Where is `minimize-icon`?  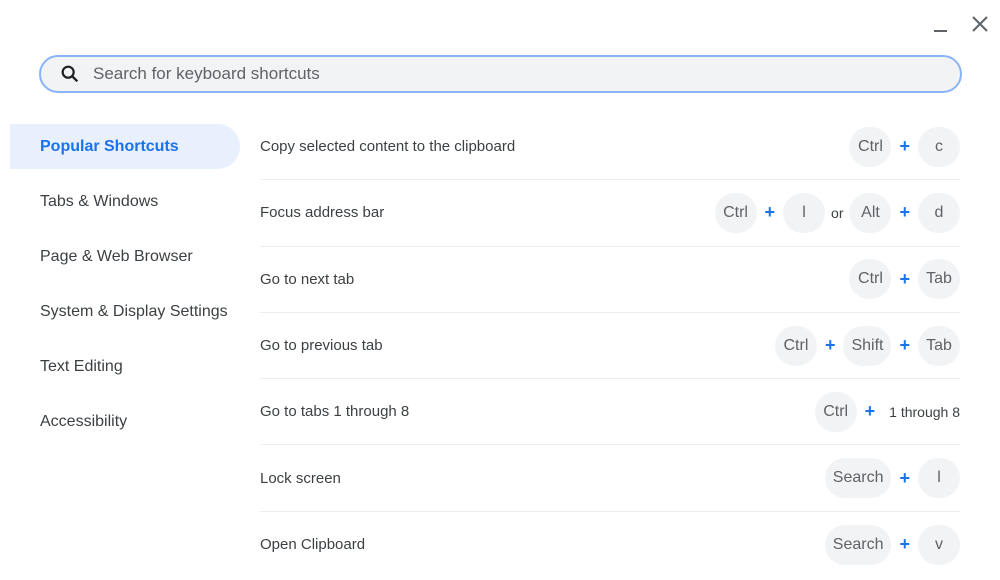 minimize-icon is located at coordinates (940, 31).